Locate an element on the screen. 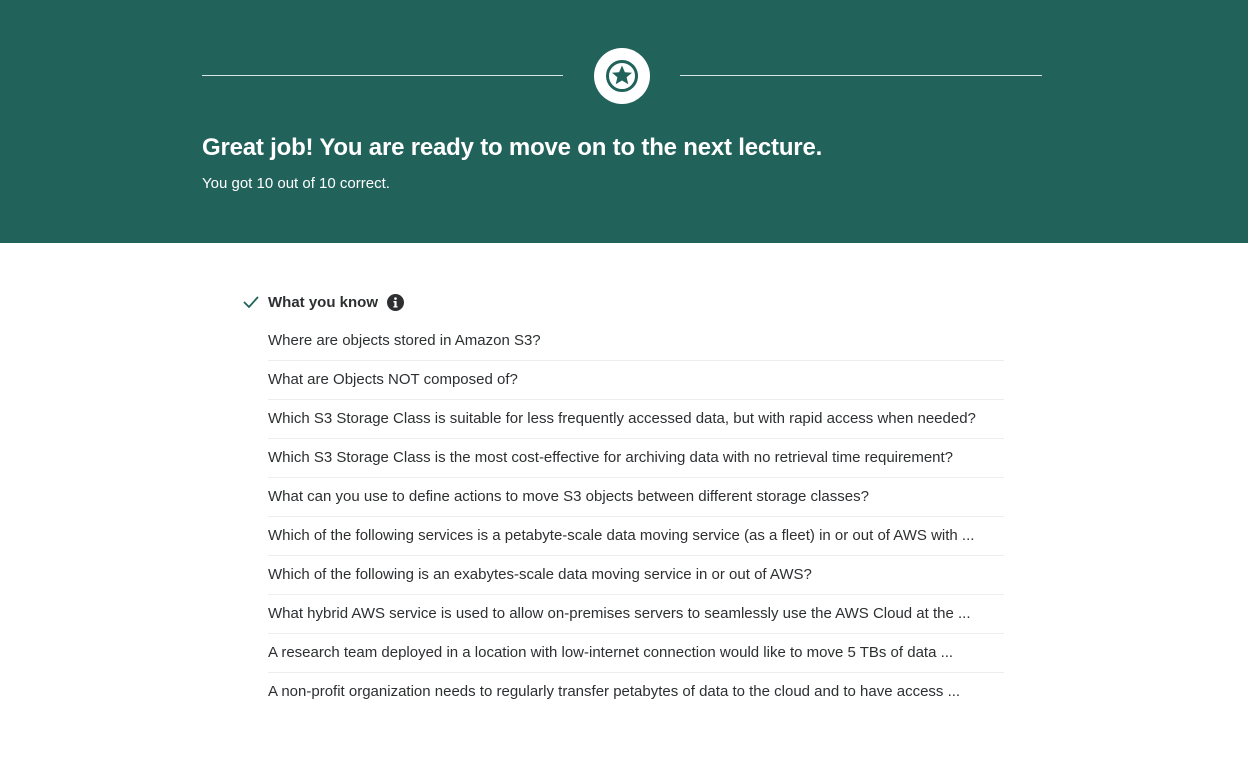 This screenshot has height=766, width=1249. info-icon is located at coordinates (395, 302).